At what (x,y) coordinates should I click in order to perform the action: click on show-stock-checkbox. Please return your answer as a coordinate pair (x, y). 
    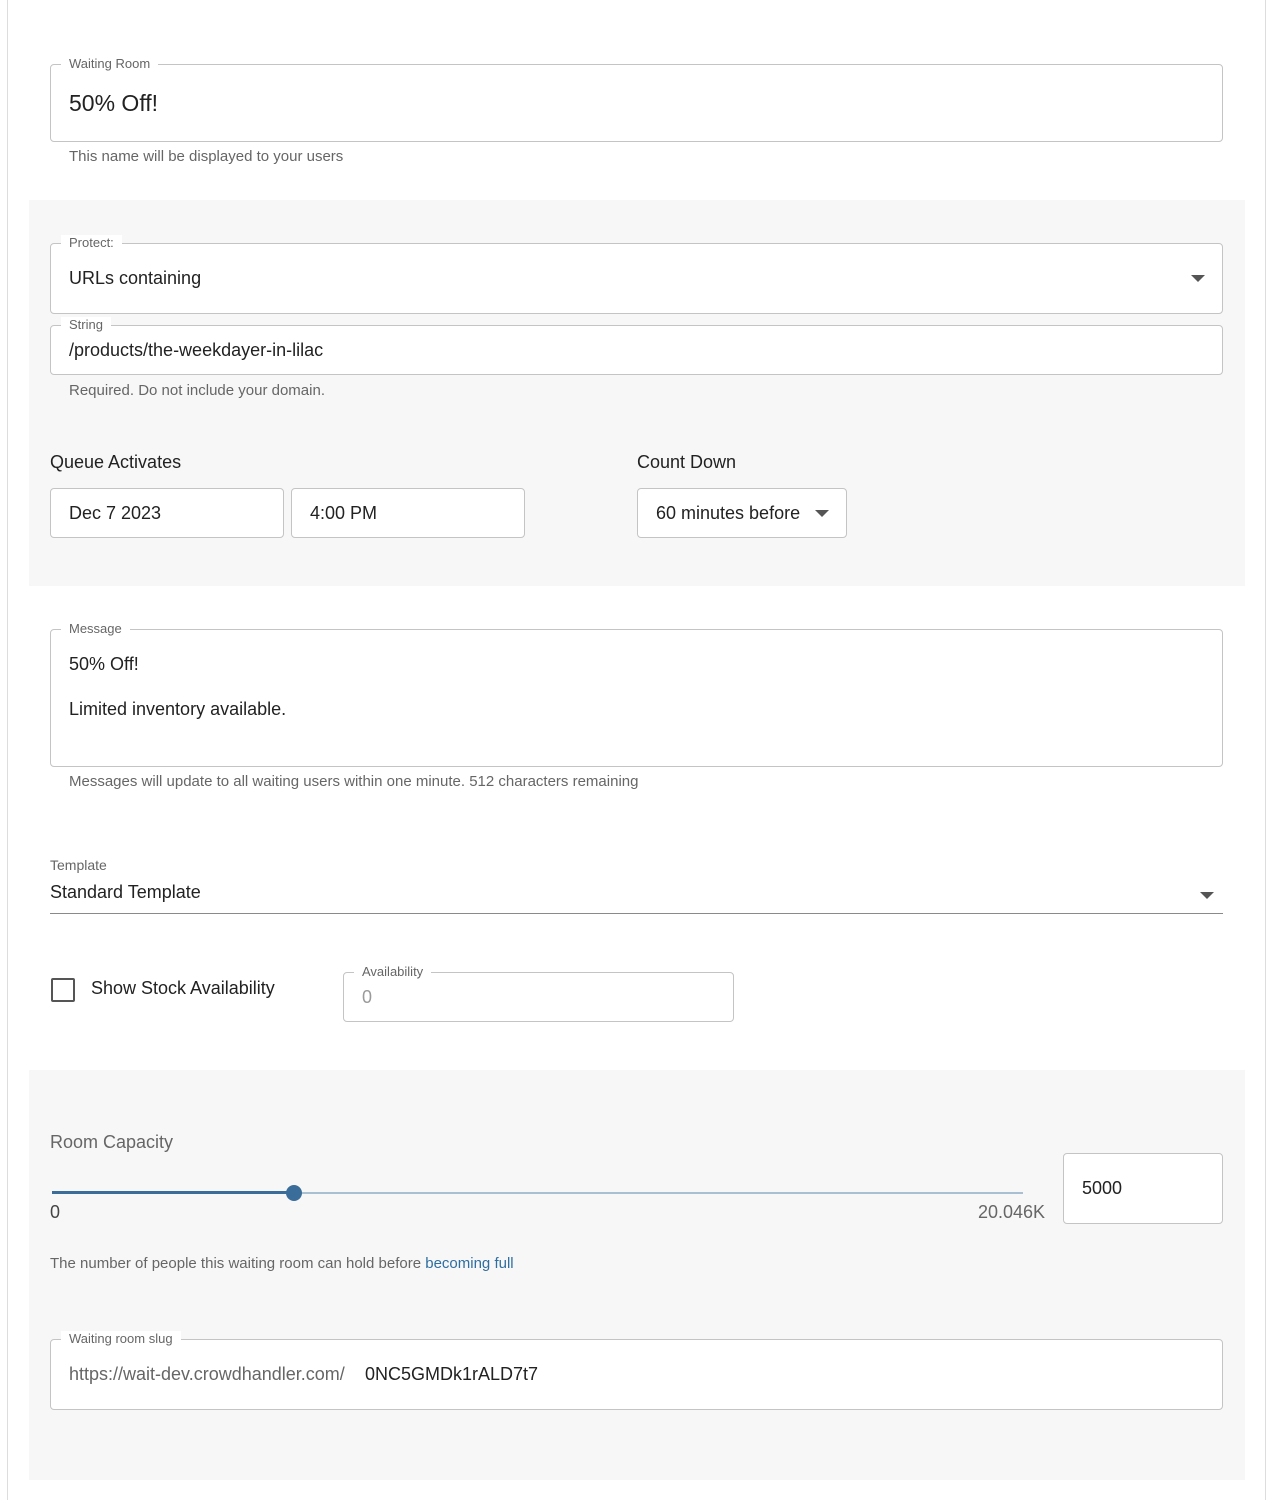
    Looking at the image, I should click on (63, 990).